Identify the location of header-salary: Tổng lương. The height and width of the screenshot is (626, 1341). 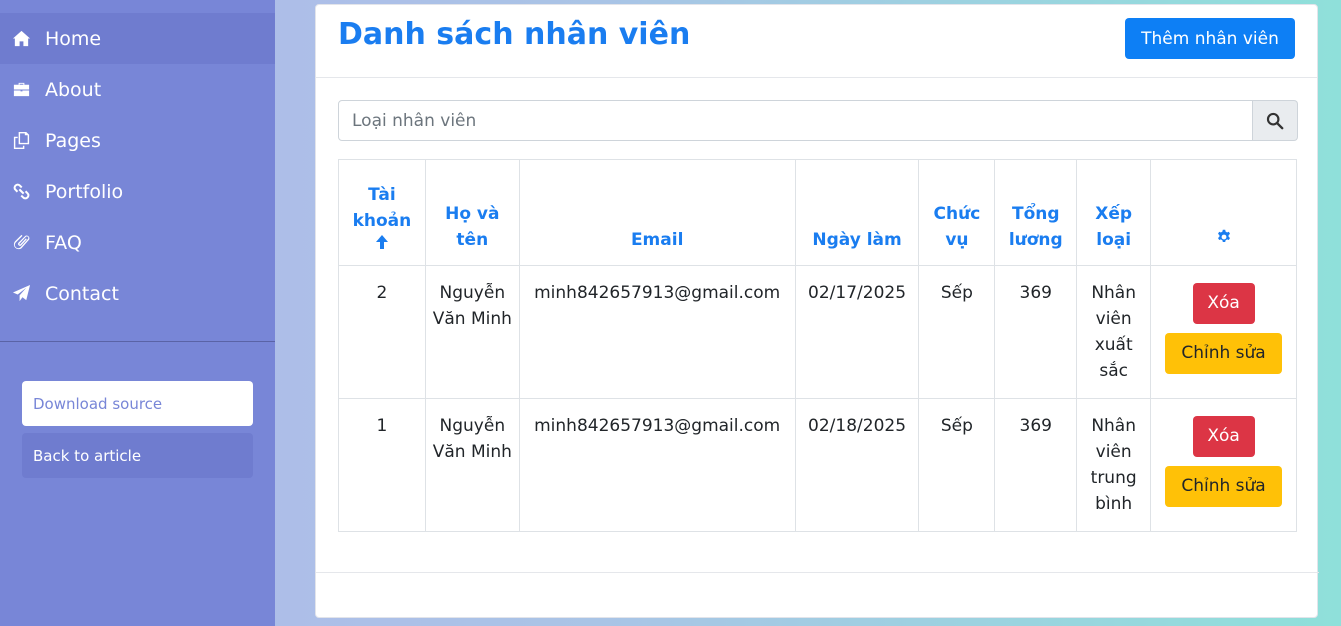
(1036, 212).